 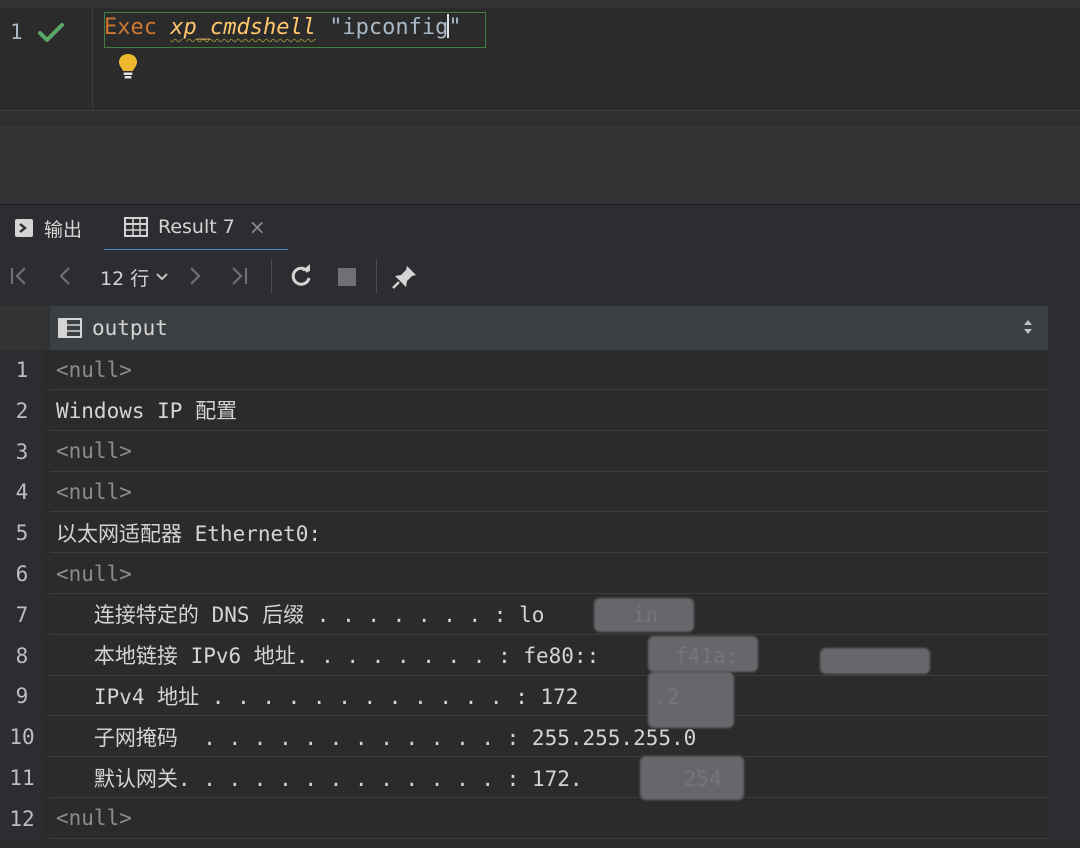 What do you see at coordinates (125, 279) in the screenshot?
I see `page-size-label: 12 行` at bounding box center [125, 279].